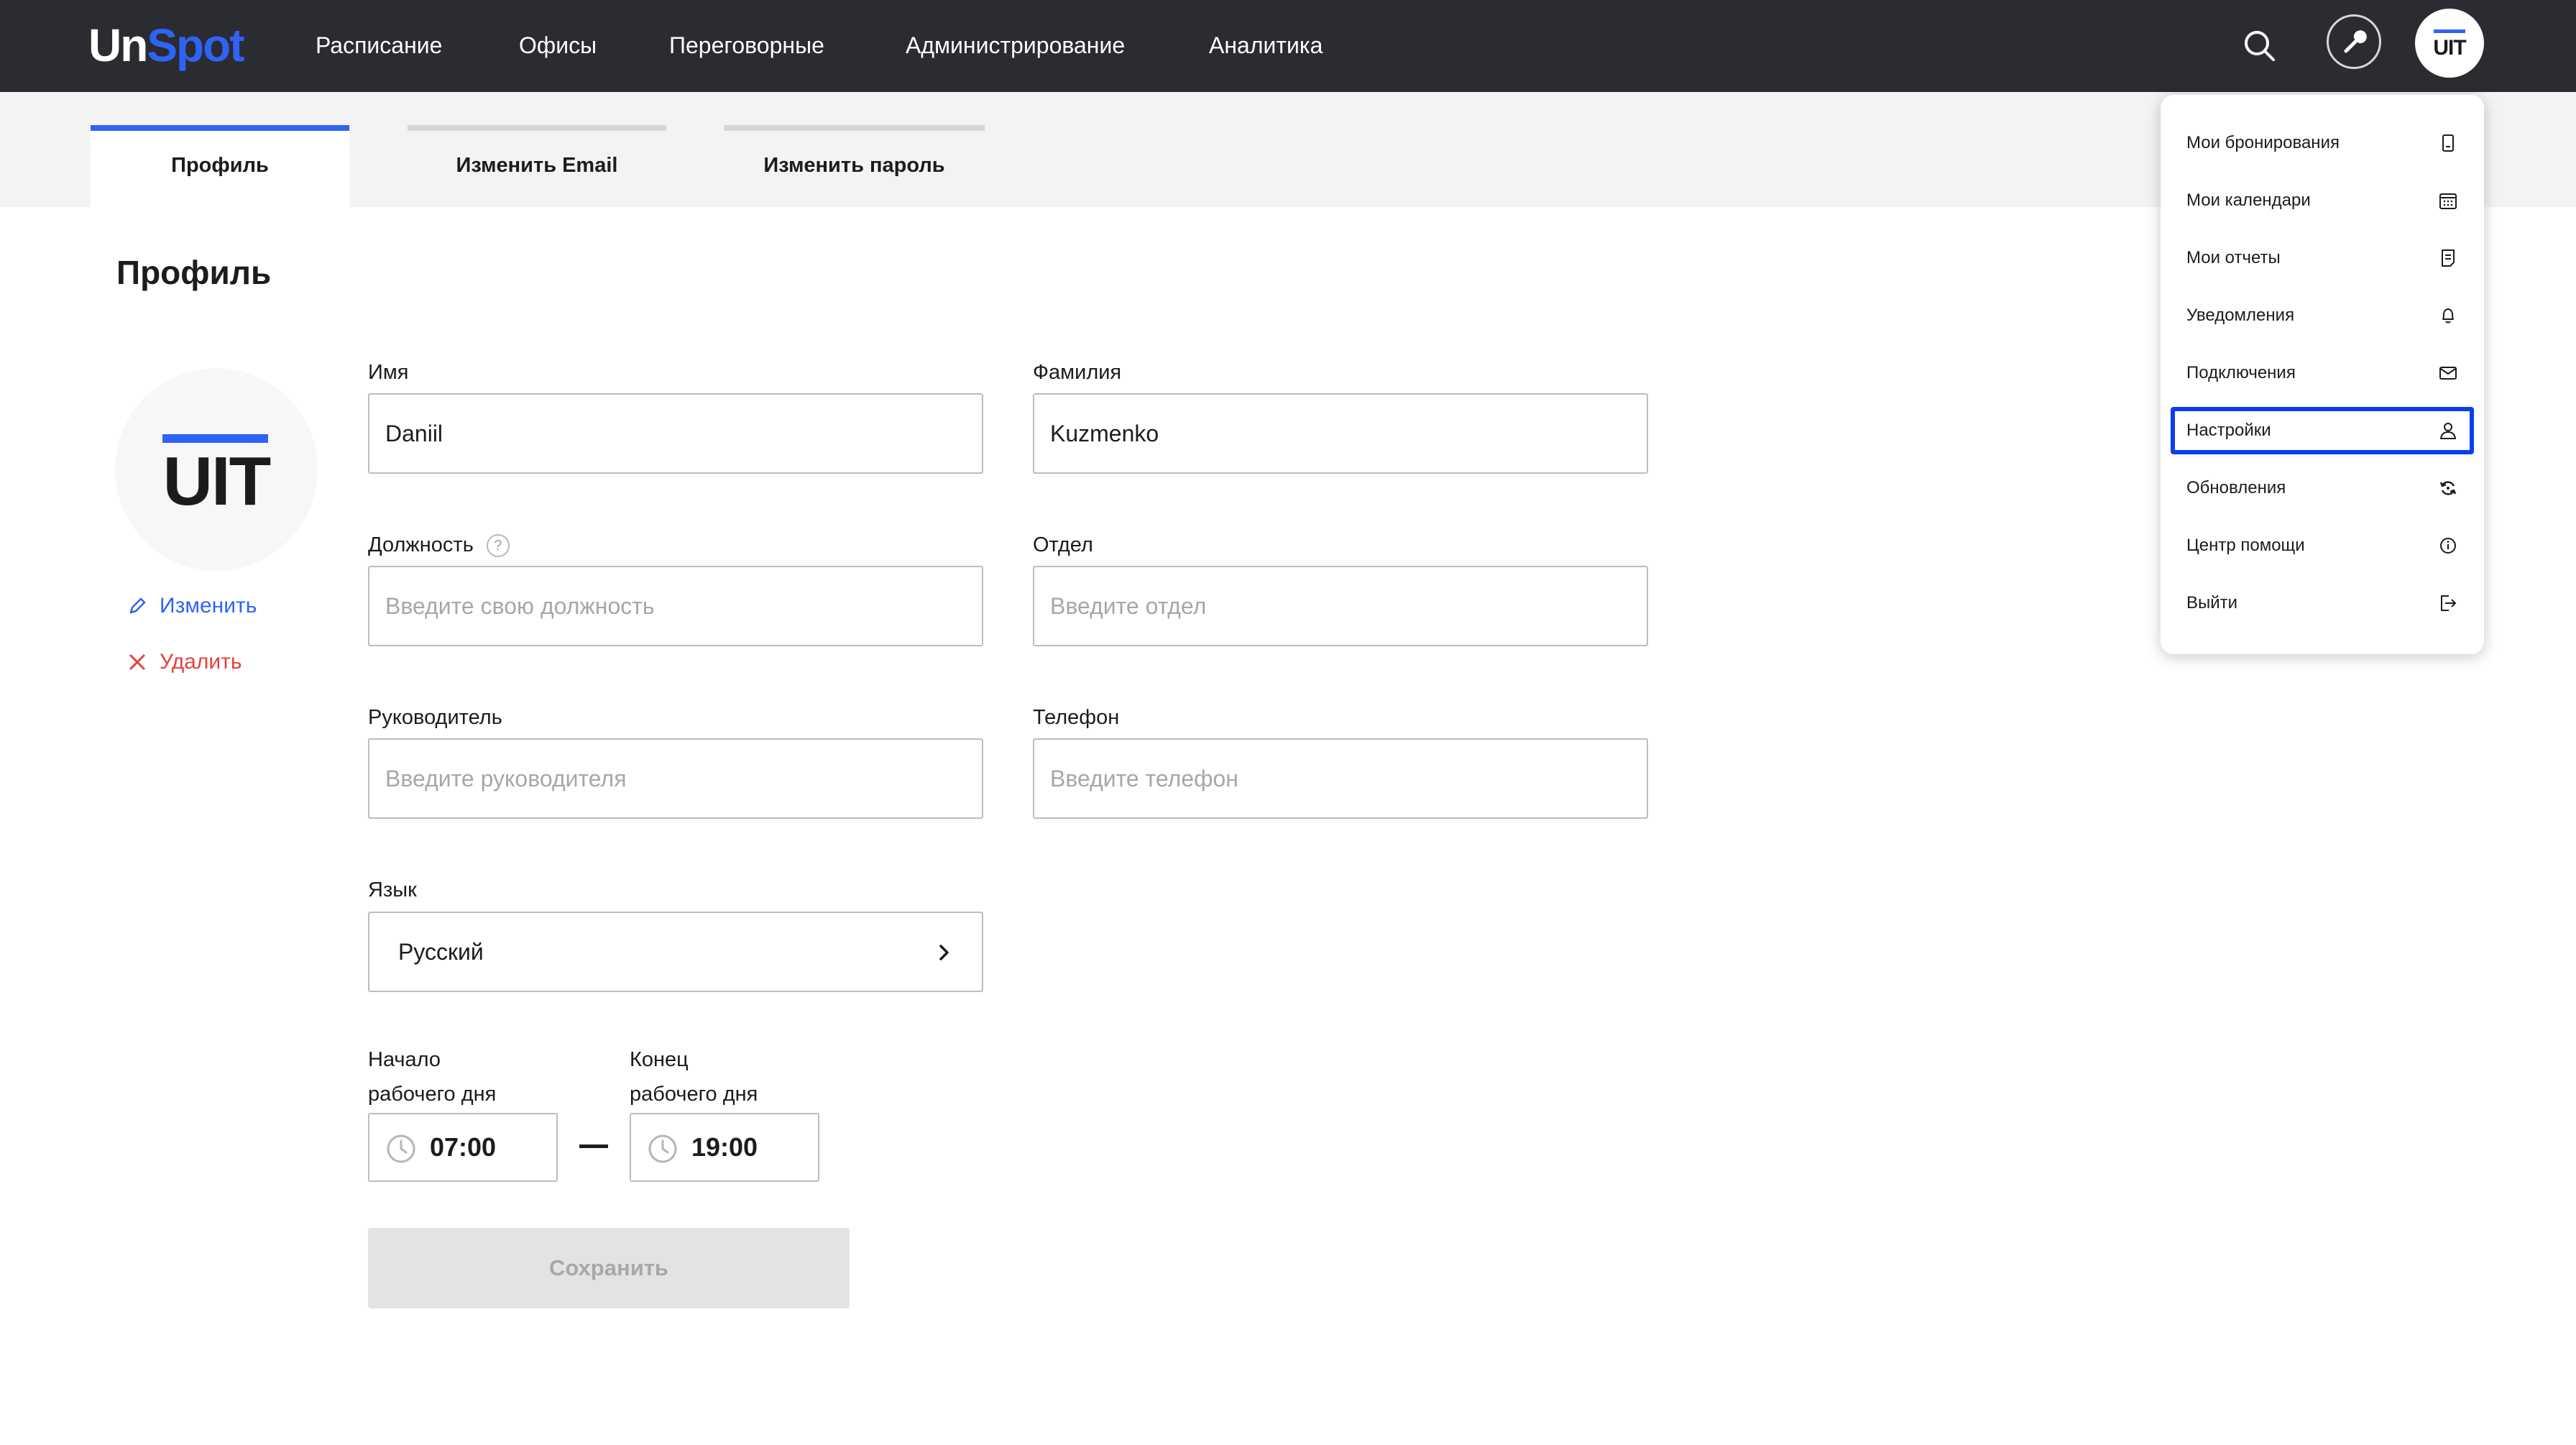  Describe the element at coordinates (2322, 545) in the screenshot. I see `menu-item-help-center: Центр помощи` at that location.